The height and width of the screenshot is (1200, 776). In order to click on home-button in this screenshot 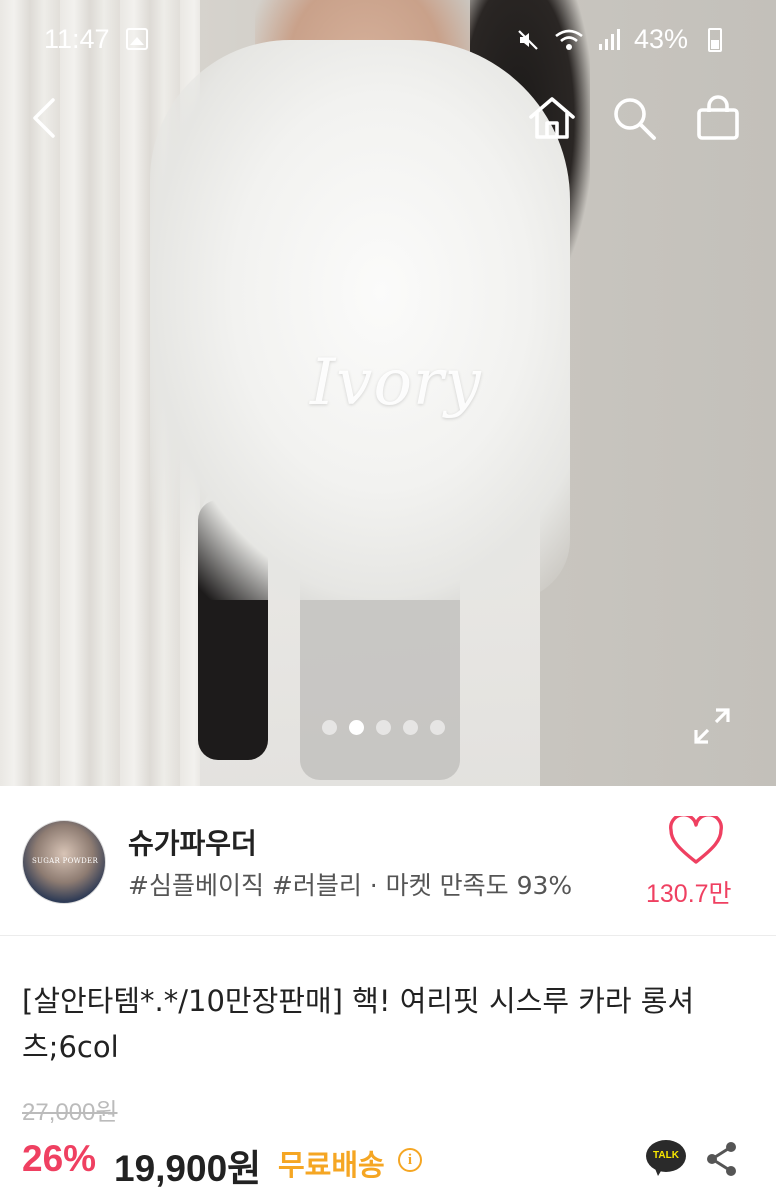, I will do `click(552, 118)`.